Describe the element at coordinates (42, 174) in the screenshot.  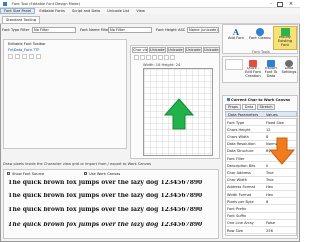
I see `show-font-source-checkbox: Show Font Source` at that location.